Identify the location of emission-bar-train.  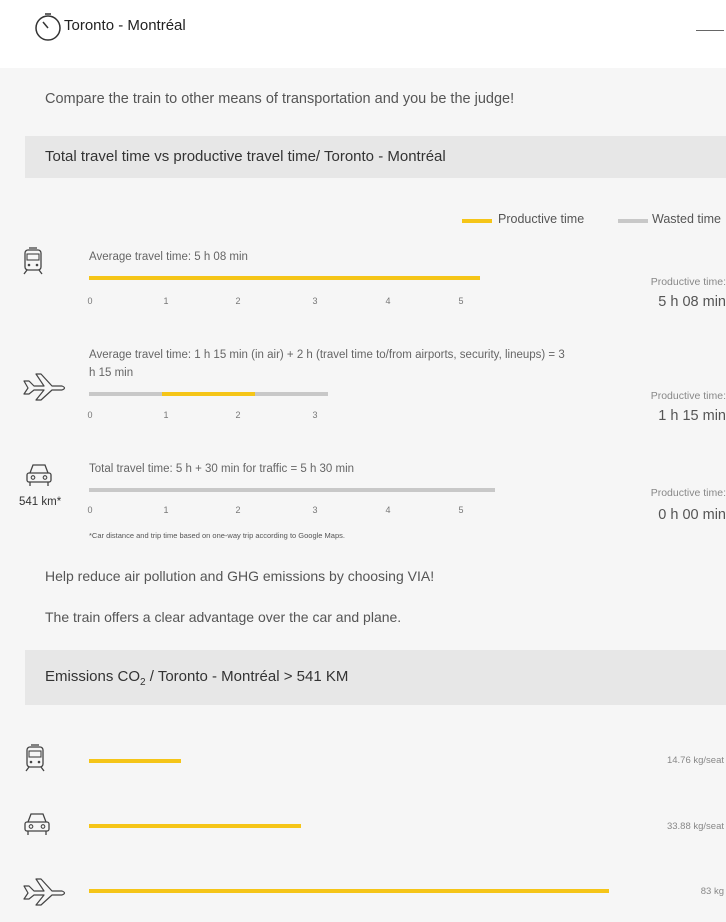
(135, 761).